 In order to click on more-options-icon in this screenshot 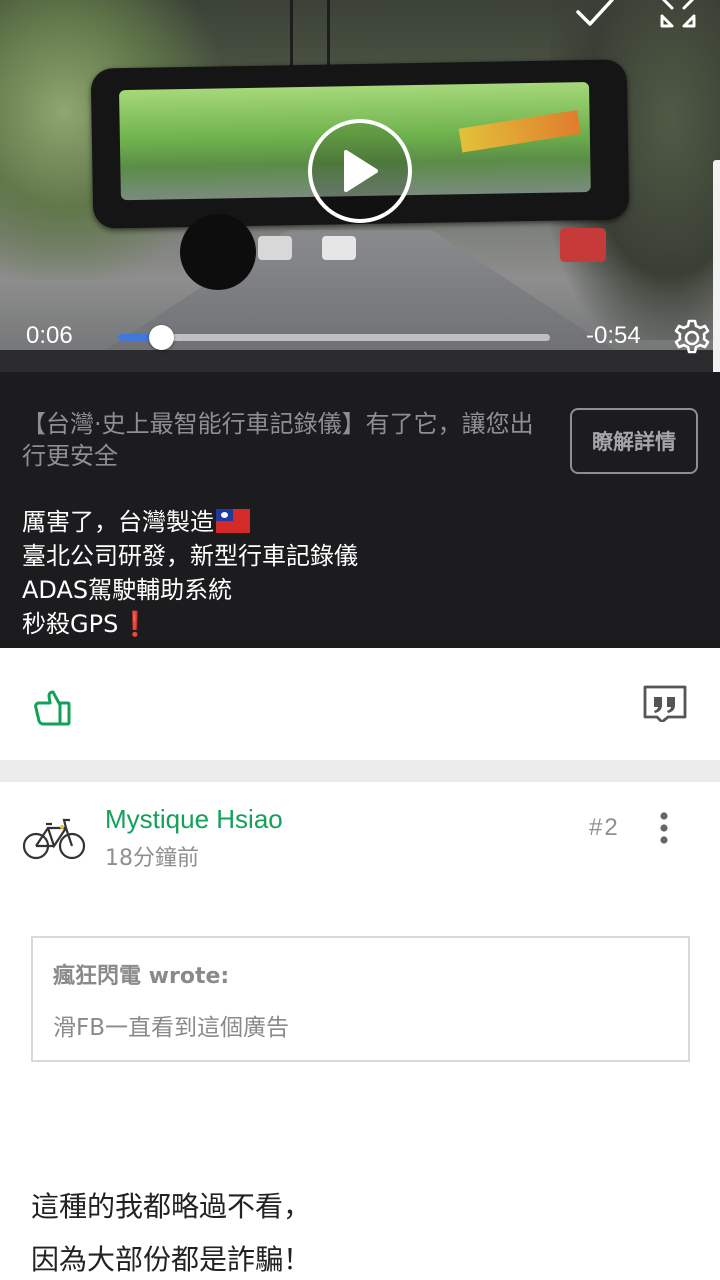, I will do `click(664, 828)`.